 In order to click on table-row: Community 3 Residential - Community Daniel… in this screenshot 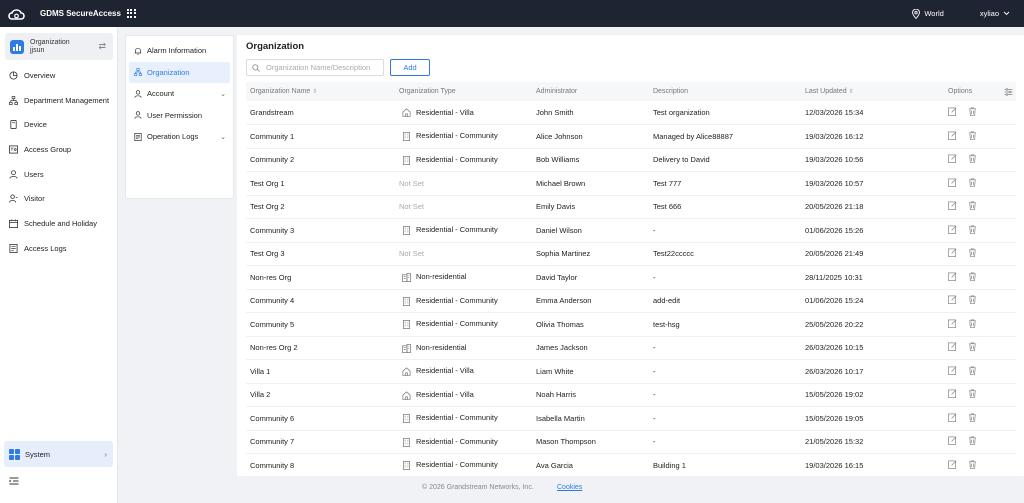, I will do `click(631, 230)`.